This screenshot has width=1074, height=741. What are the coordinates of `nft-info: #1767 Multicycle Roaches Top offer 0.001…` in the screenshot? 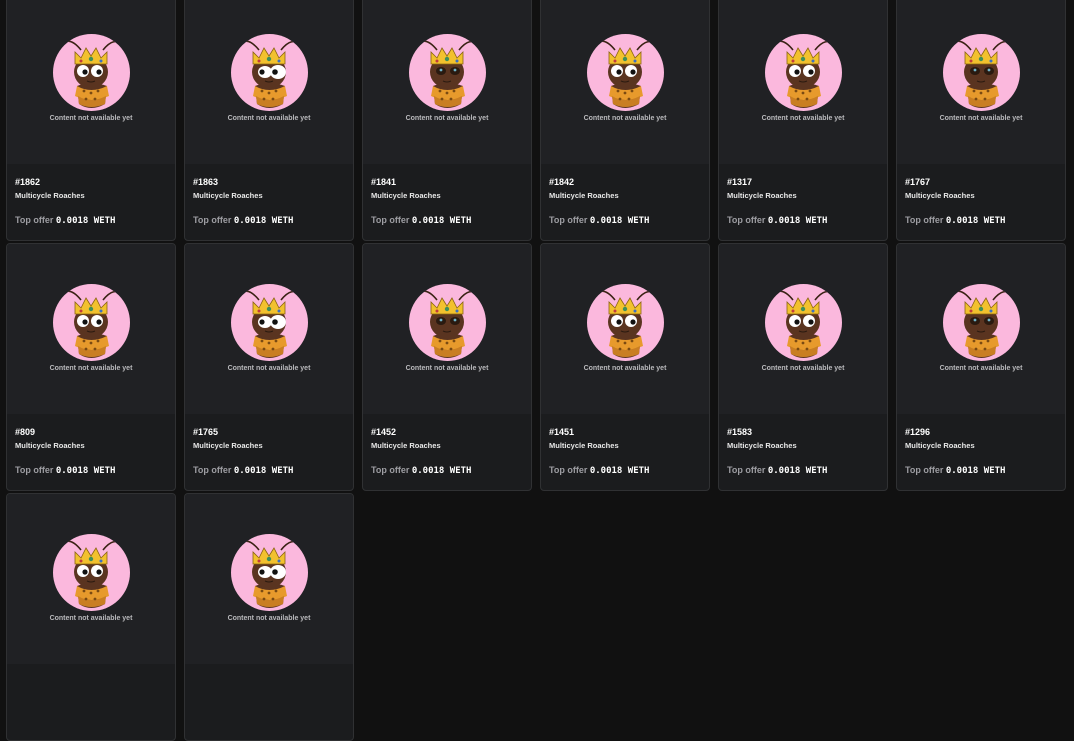 It's located at (981, 195).